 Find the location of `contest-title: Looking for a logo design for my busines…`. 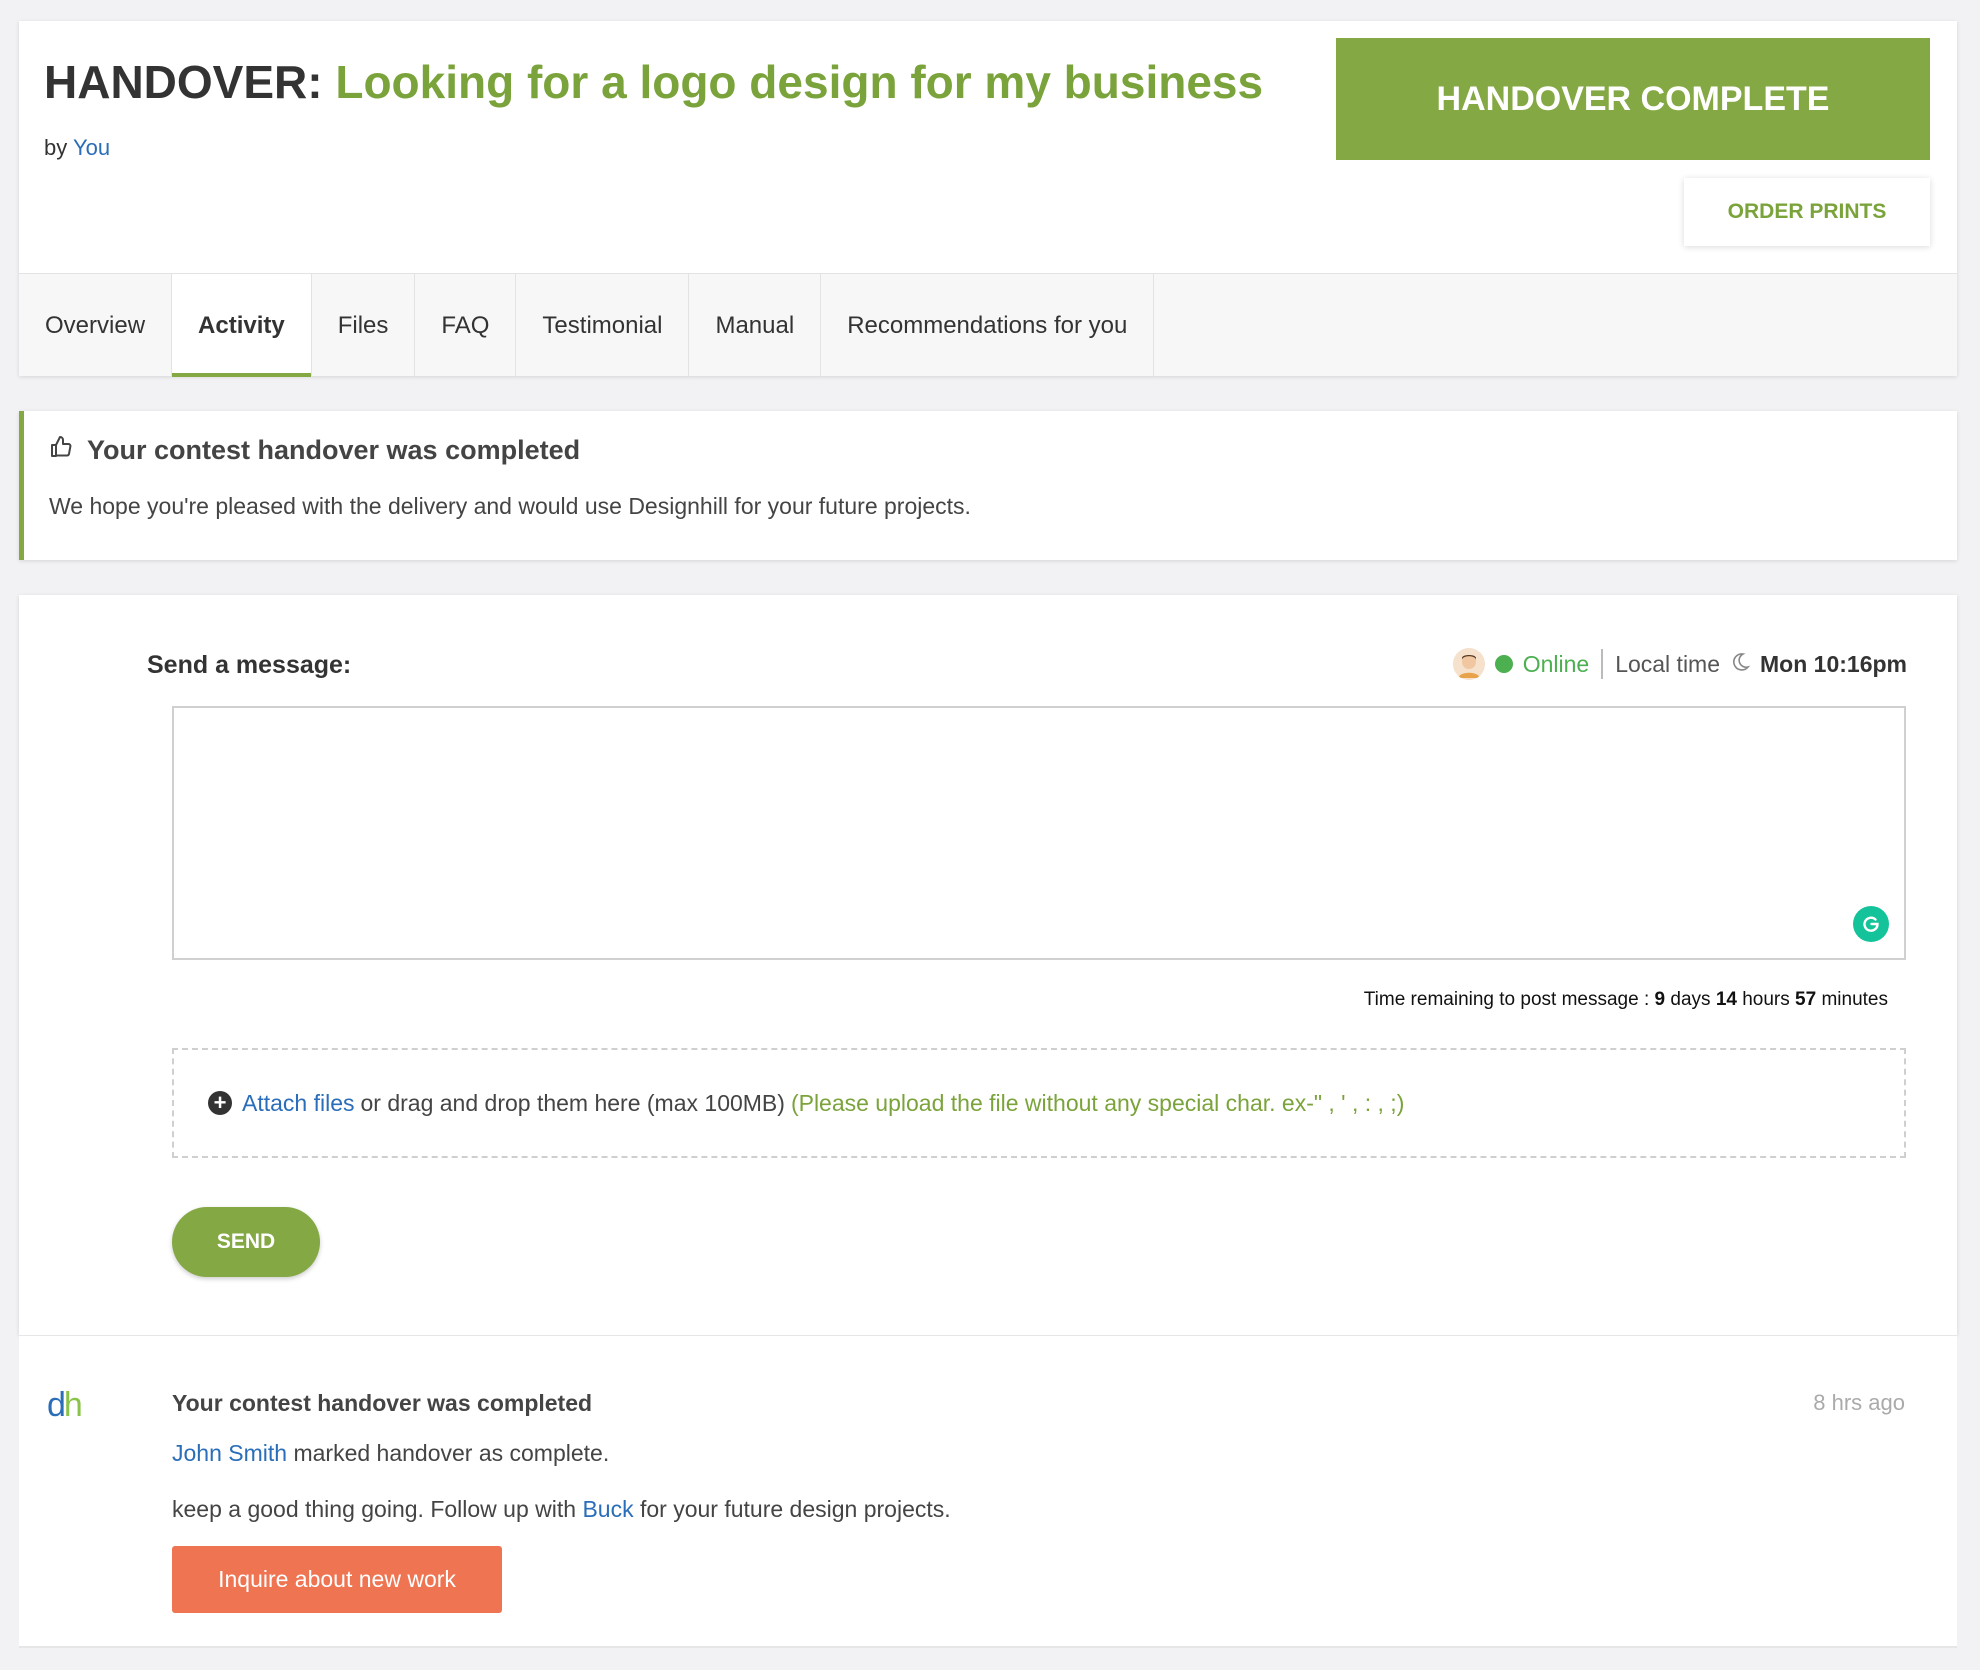

contest-title: Looking for a logo design for my busines… is located at coordinates (799, 82).